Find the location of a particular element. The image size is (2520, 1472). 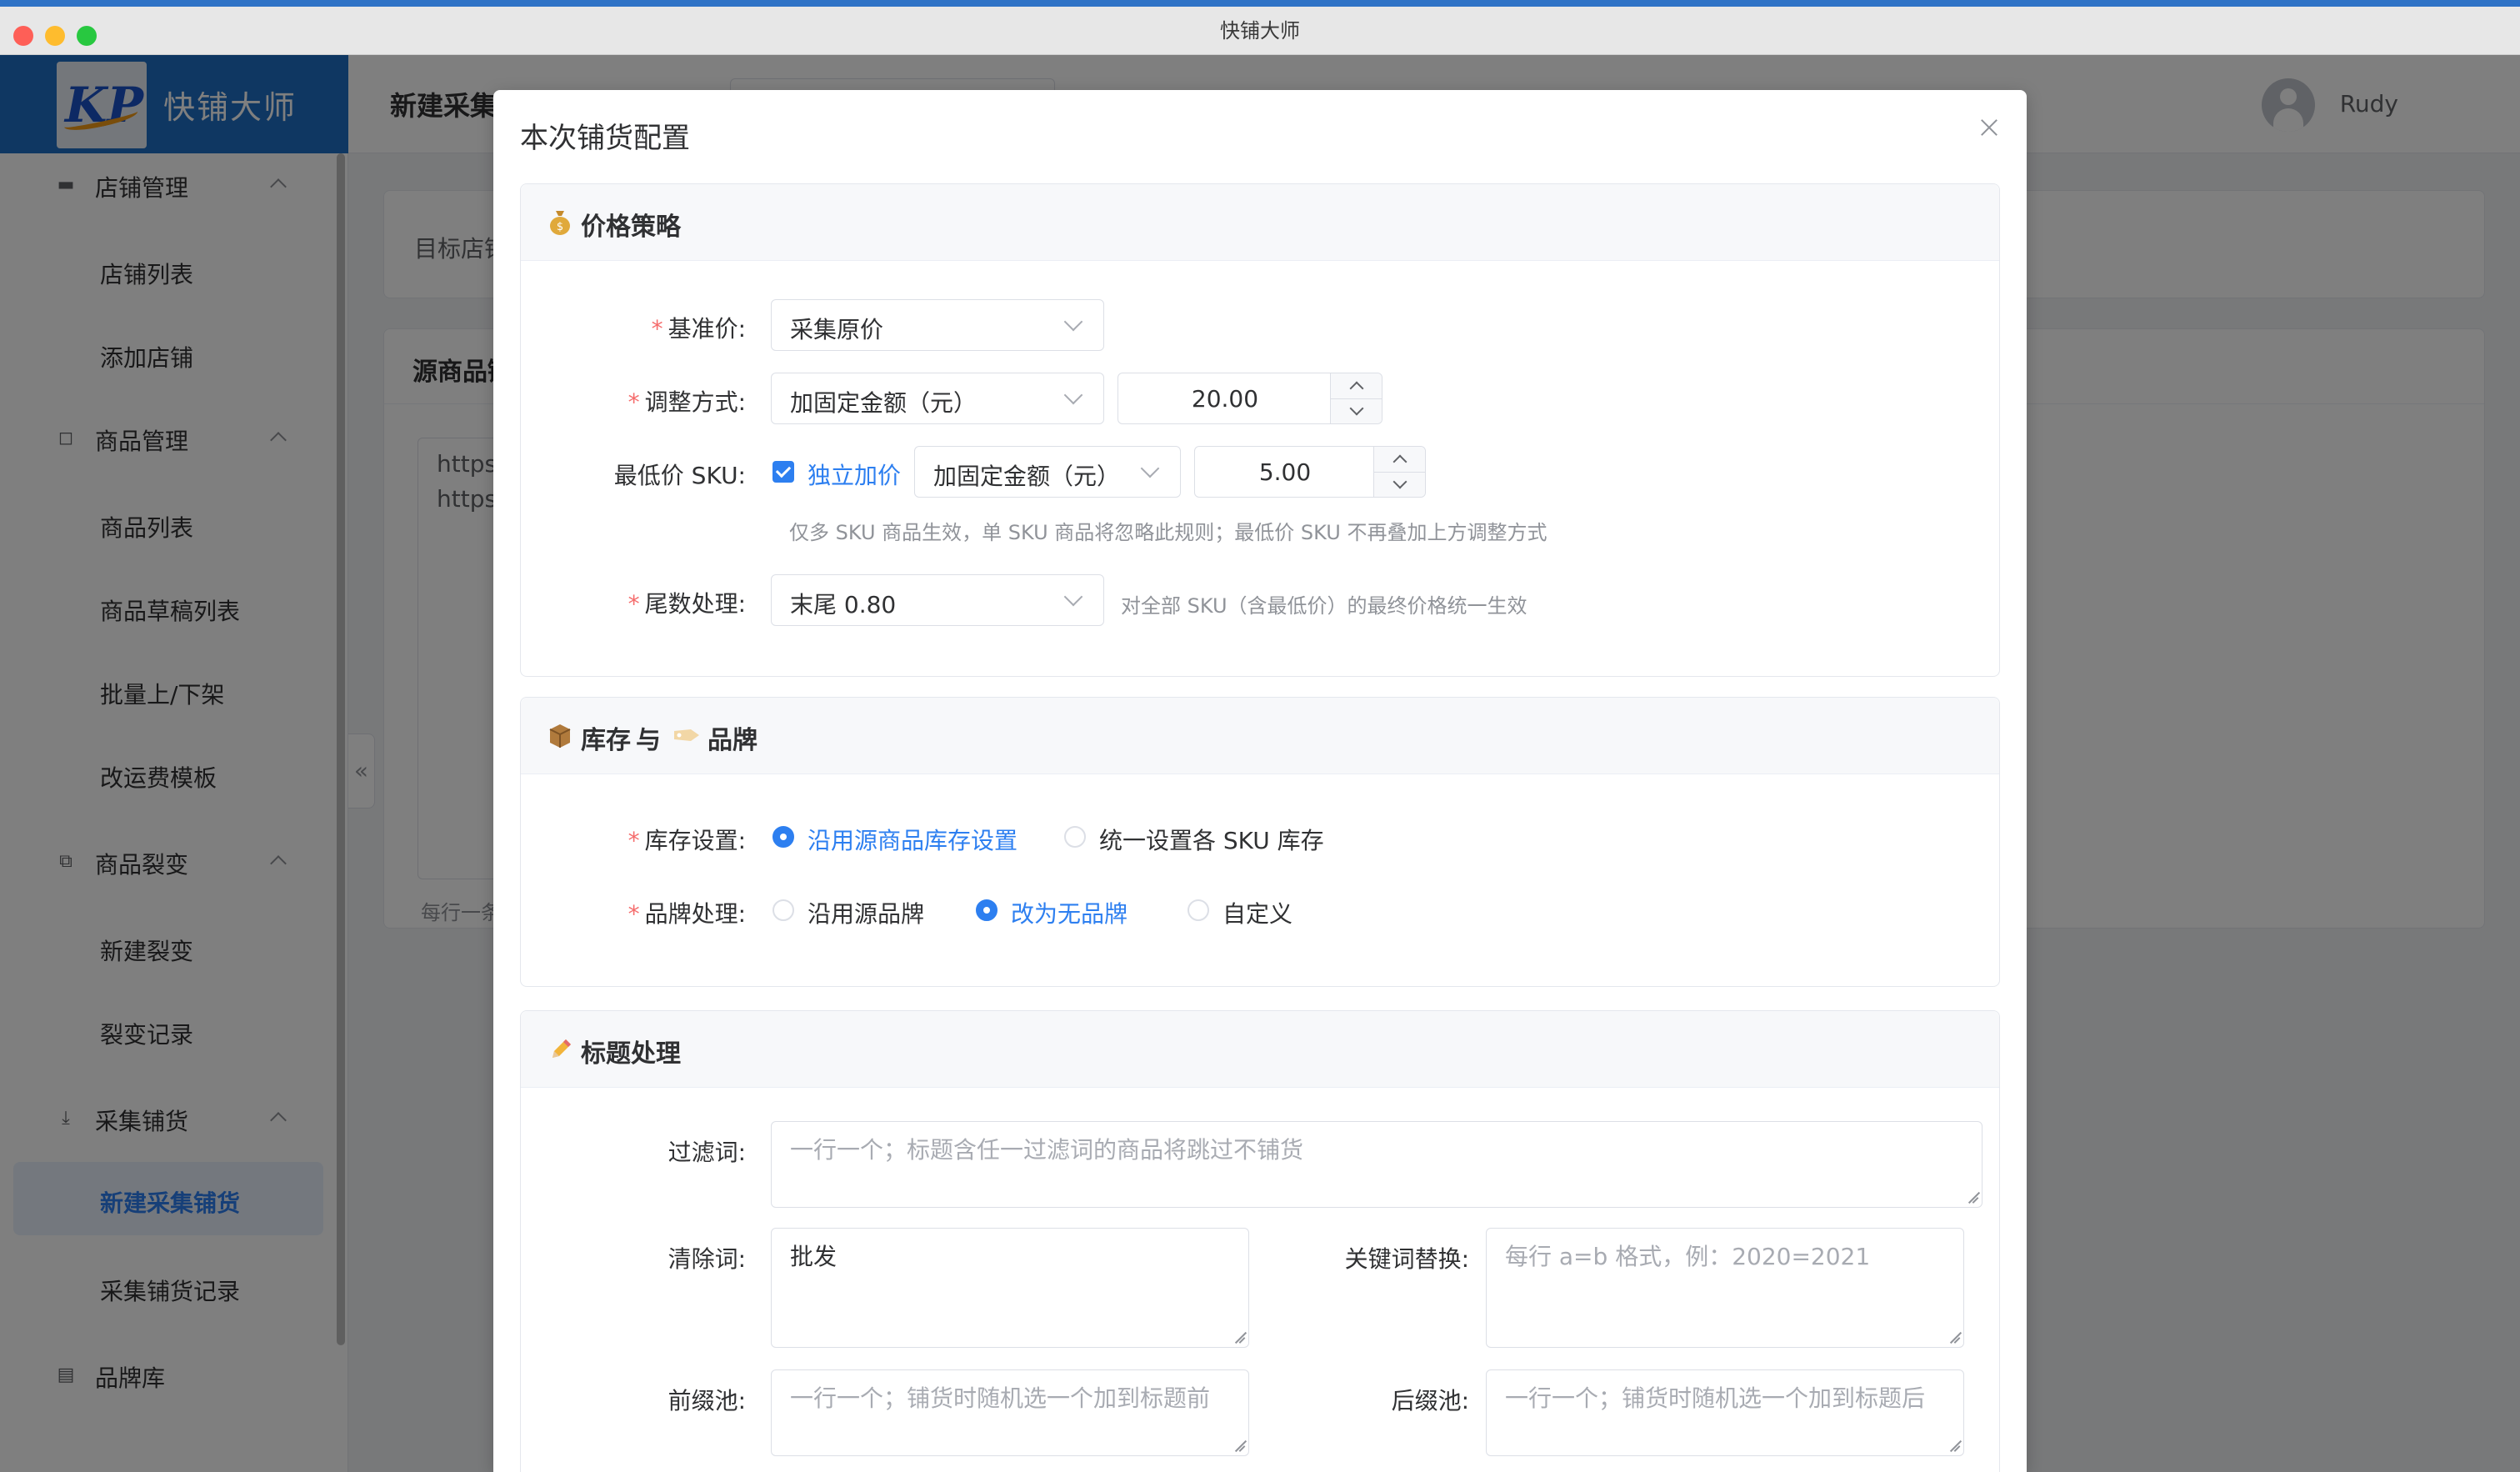

brand-follow-radio is located at coordinates (783, 910).